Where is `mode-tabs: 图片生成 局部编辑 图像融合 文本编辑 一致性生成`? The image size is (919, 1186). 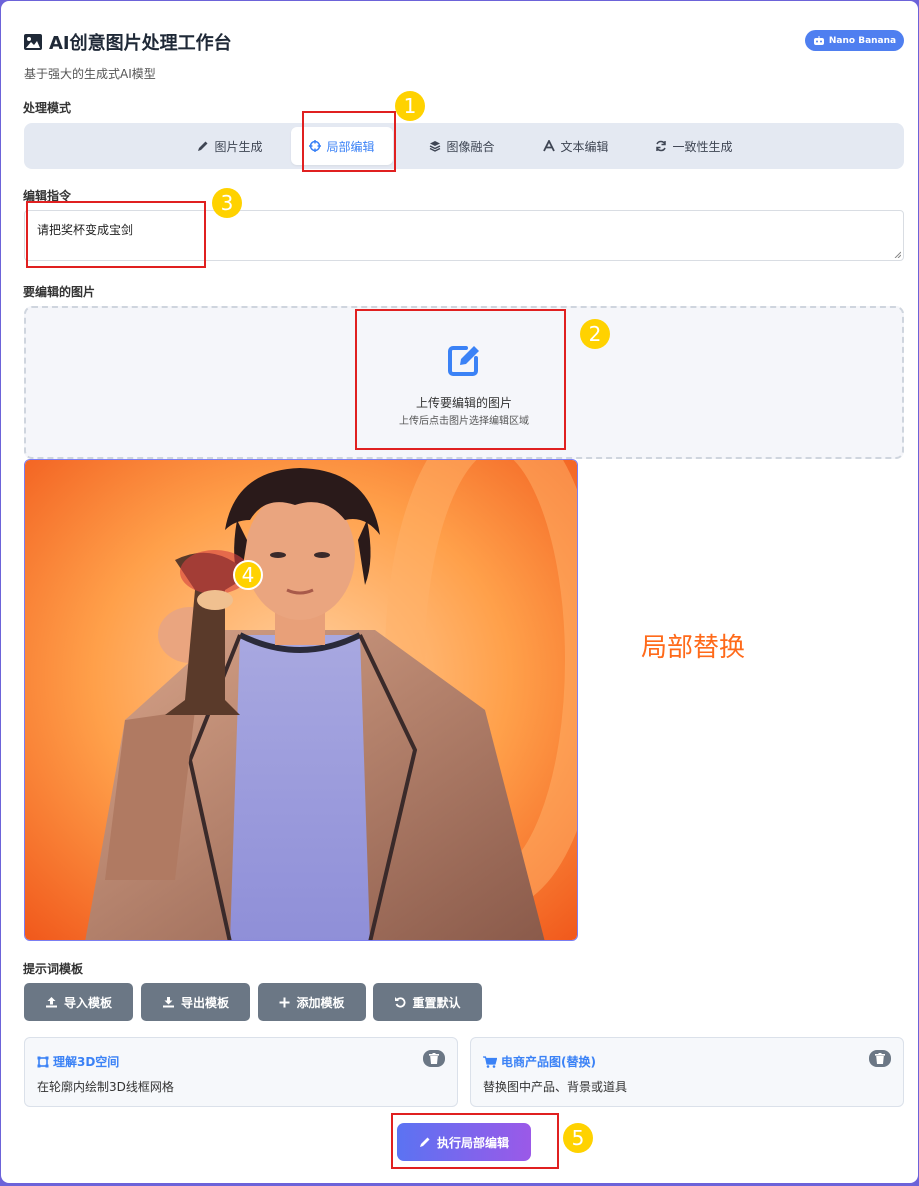
mode-tabs: 图片生成 局部编辑 图像融合 文本编辑 一致性生成 is located at coordinates (464, 146).